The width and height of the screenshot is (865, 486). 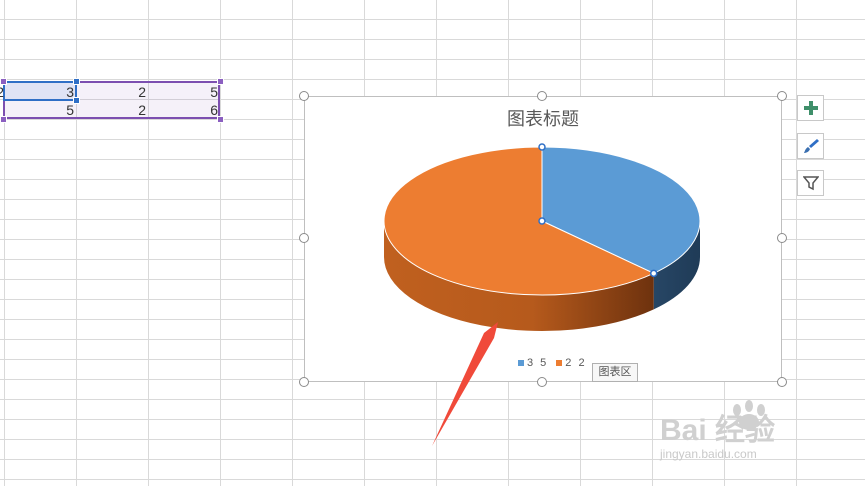 I want to click on chart-elements-button, so click(x=810, y=108).